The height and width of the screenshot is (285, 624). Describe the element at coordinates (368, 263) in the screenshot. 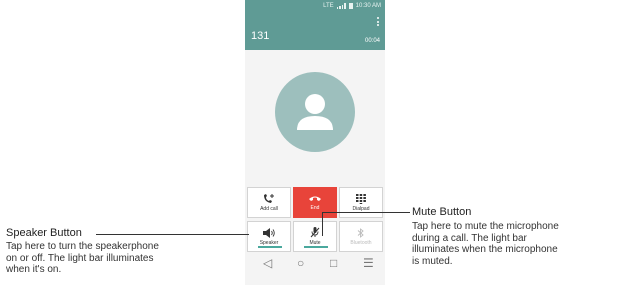

I see `menu-icon: ☰` at that location.